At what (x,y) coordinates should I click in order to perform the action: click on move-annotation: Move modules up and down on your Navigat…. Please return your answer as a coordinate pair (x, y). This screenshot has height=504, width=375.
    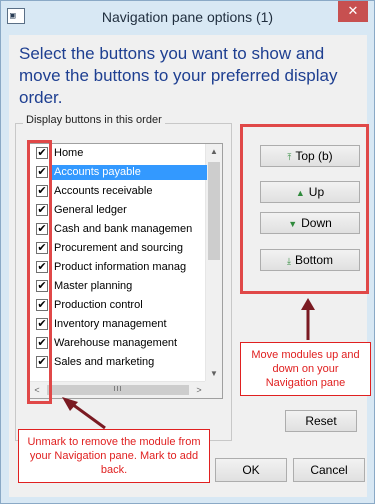
    Looking at the image, I should click on (305, 369).